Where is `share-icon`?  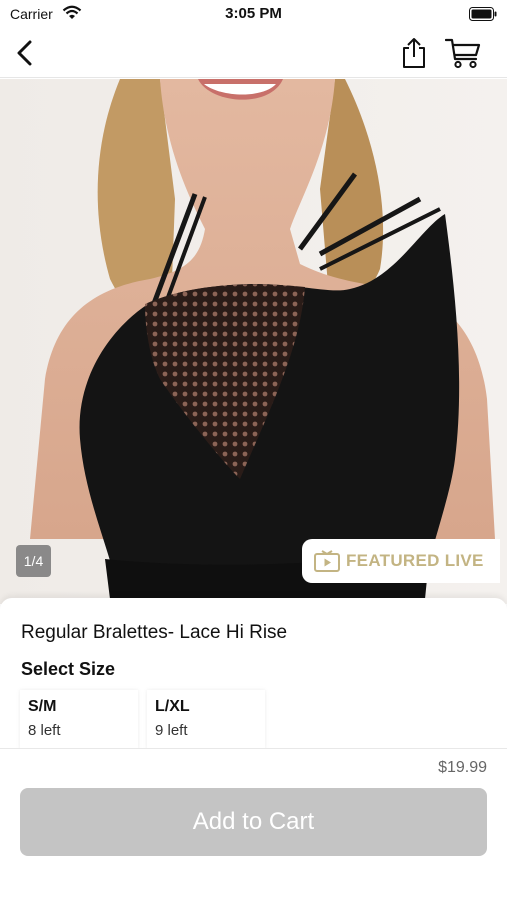
share-icon is located at coordinates (414, 53).